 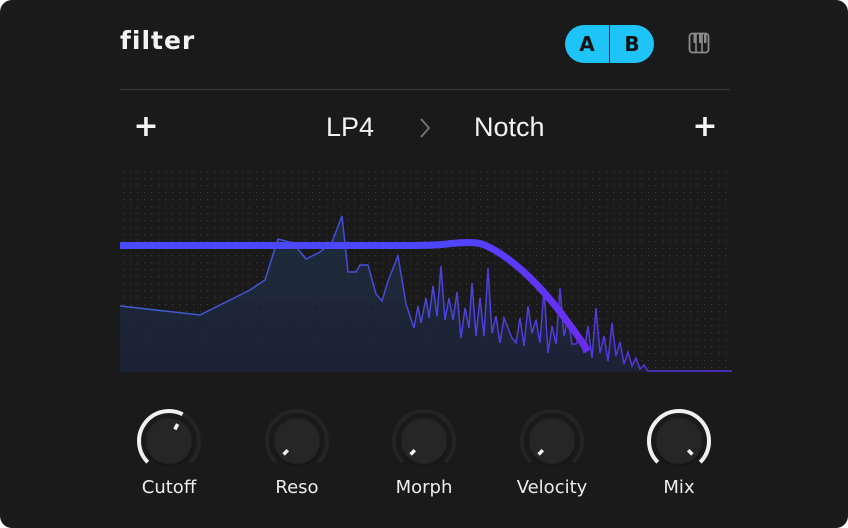 I want to click on panel-title: filter, so click(x=158, y=40).